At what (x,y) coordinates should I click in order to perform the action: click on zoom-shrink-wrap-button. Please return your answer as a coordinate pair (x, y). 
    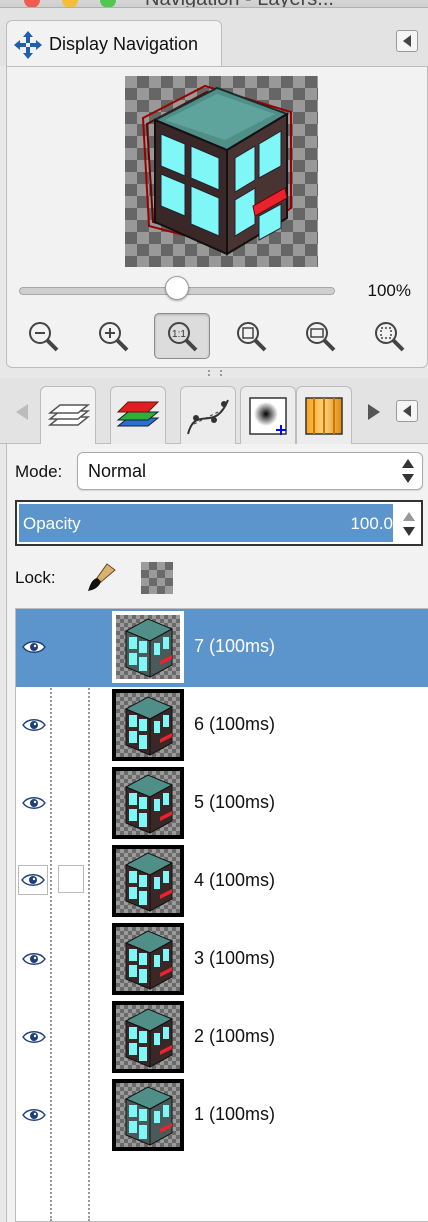
    Looking at the image, I should click on (389, 336).